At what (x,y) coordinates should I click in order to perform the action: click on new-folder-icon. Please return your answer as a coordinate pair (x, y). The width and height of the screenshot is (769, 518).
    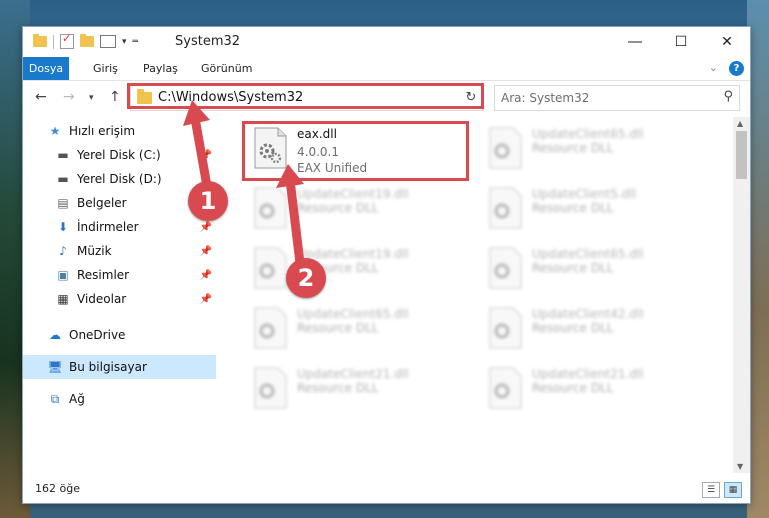
    Looking at the image, I should click on (87, 40).